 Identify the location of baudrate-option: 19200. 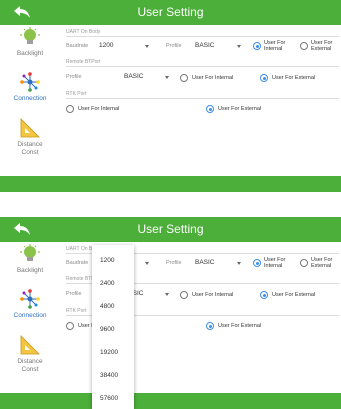
(109, 352).